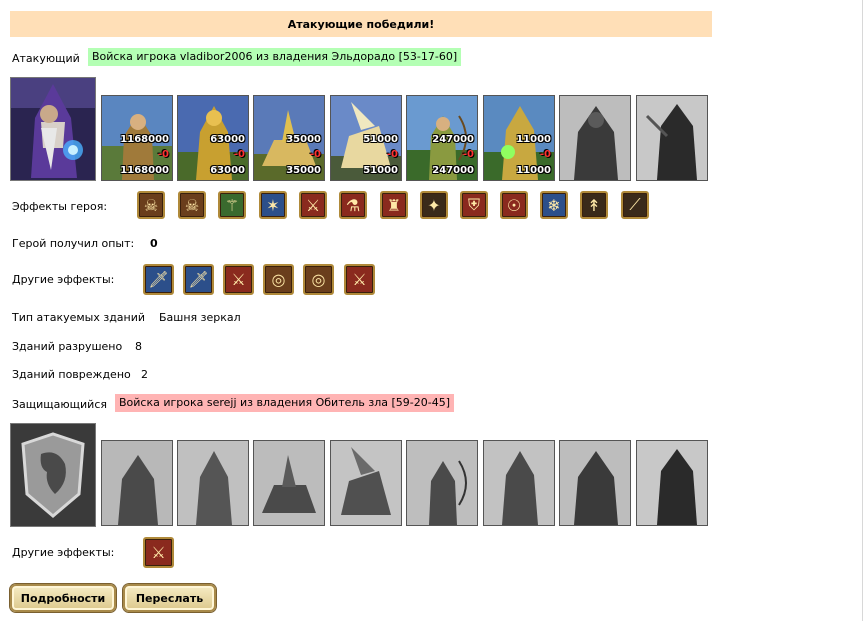 The width and height of the screenshot is (866, 621). What do you see at coordinates (144, 170) in the screenshot?
I see `unit-count-after: 1168000` at bounding box center [144, 170].